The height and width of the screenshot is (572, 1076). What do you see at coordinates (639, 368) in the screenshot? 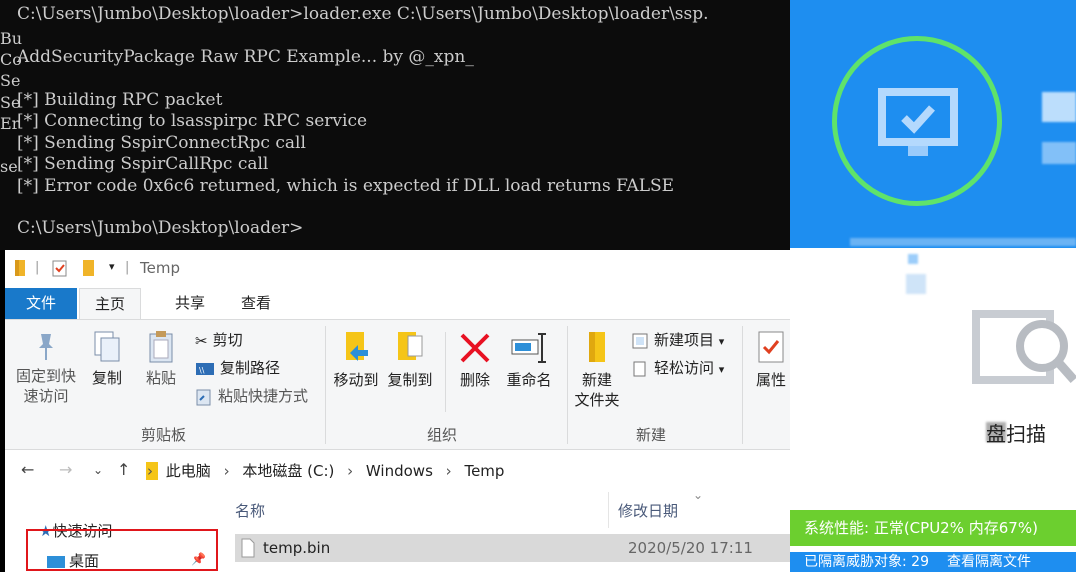
I see `easy-access-icon` at bounding box center [639, 368].